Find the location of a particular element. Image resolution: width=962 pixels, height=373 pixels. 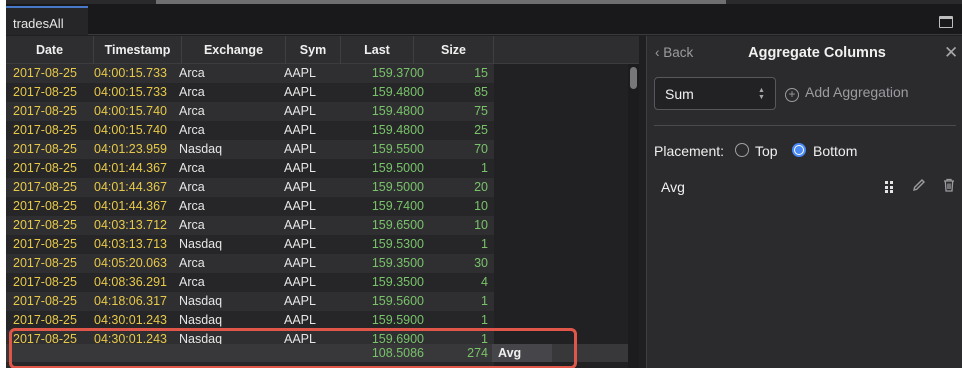

trash-icon is located at coordinates (949, 185).